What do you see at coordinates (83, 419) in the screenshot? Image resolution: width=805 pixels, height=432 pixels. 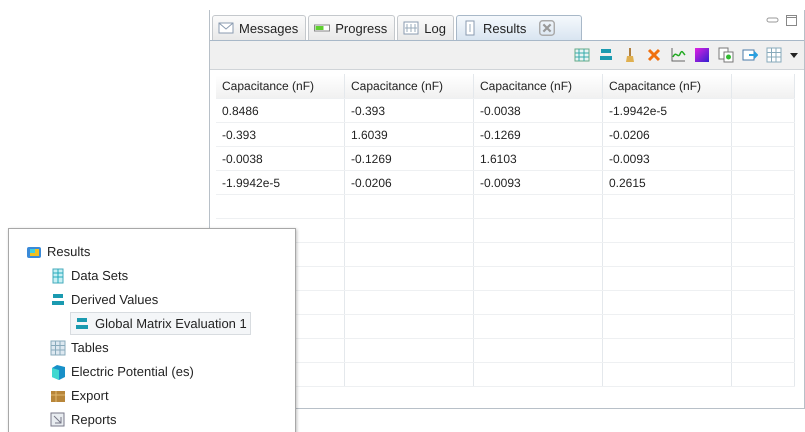 I see `tree-item: Reports` at bounding box center [83, 419].